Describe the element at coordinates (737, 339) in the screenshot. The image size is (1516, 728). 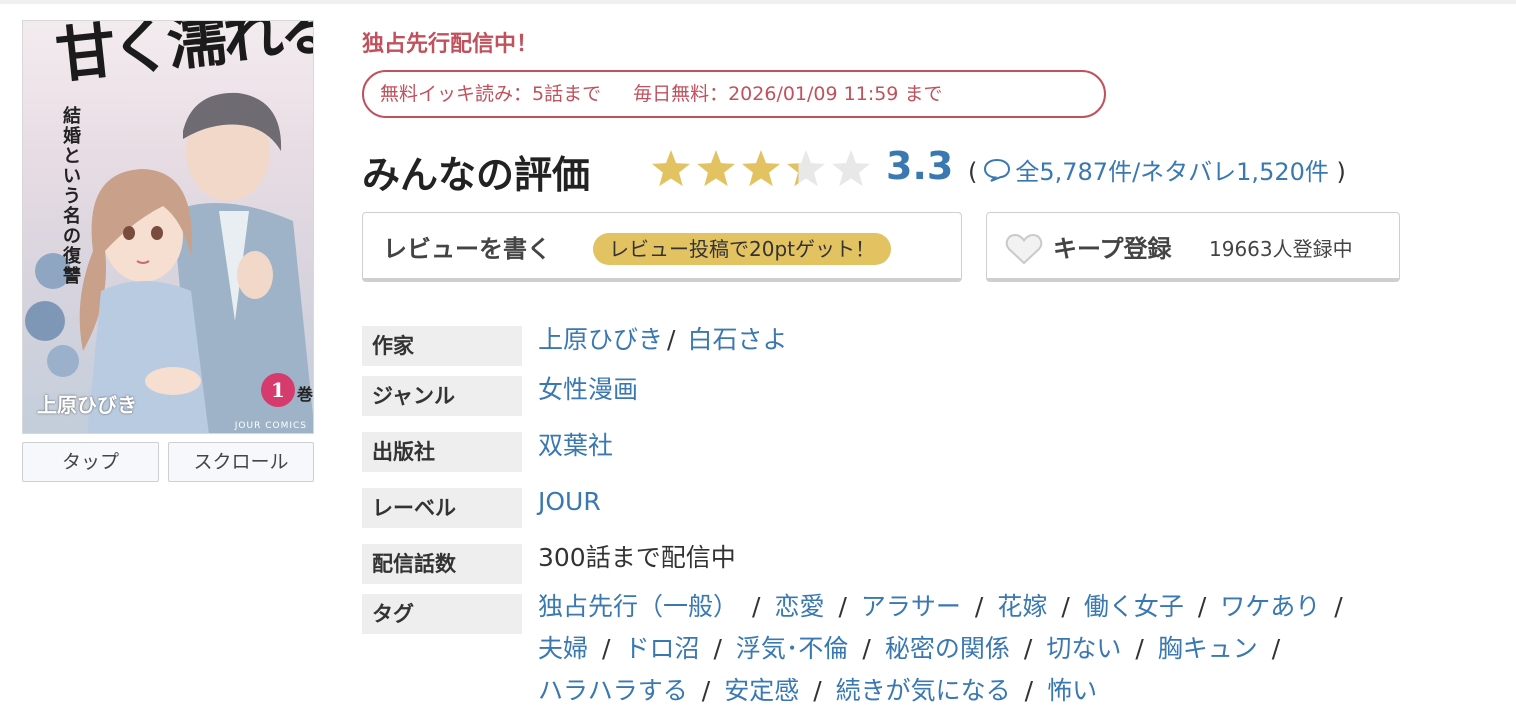
I see `author-link: 白石さよ` at that location.